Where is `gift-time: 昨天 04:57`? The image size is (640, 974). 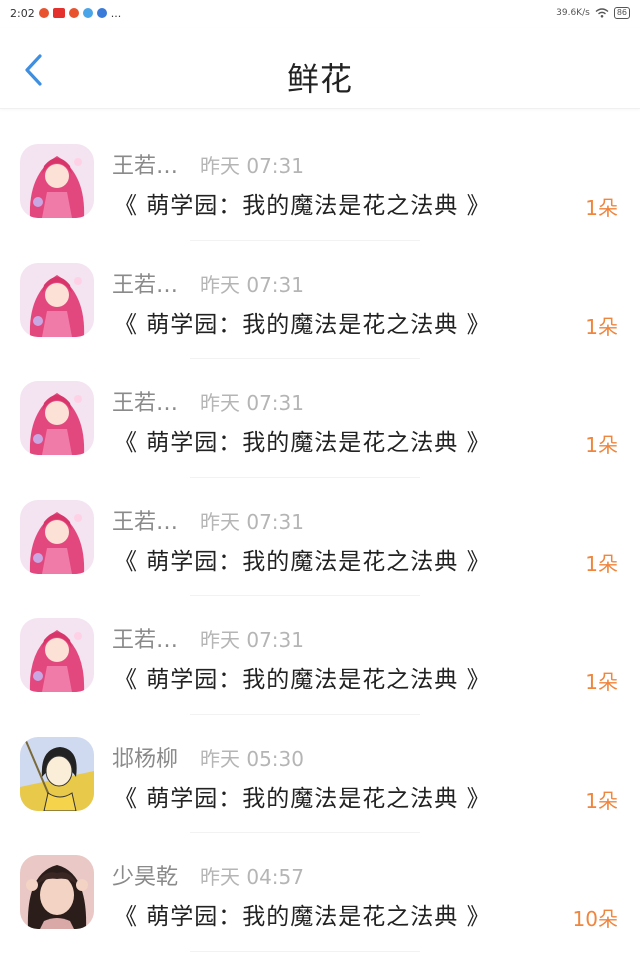
gift-time: 昨天 04:57 is located at coordinates (252, 877).